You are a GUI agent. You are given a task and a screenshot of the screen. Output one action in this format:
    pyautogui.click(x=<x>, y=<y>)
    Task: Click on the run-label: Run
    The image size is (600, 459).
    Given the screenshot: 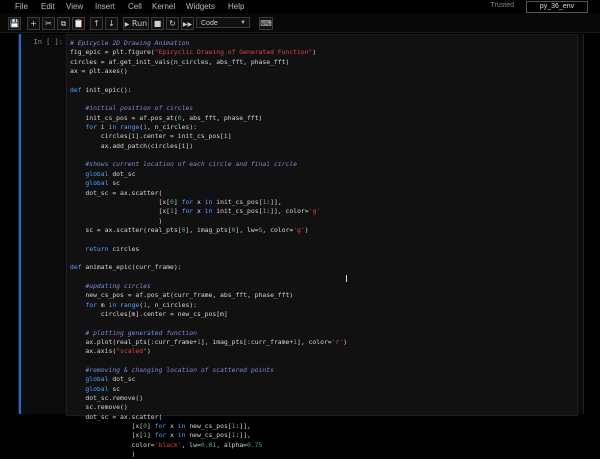 What is the action you would take?
    pyautogui.click(x=139, y=23)
    